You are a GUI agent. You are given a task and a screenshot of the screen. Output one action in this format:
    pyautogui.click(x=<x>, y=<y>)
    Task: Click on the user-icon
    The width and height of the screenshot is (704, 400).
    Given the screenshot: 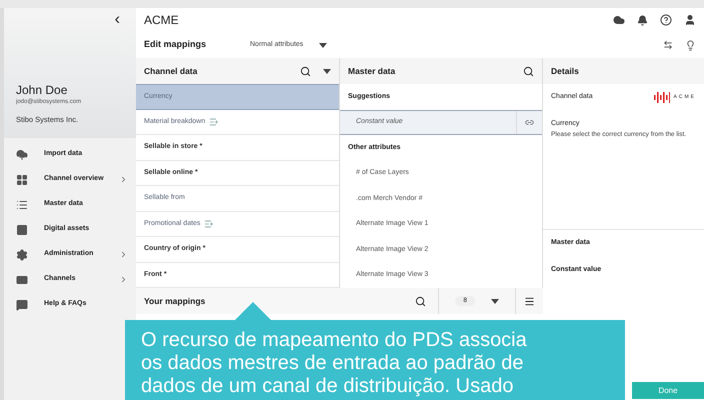 What is the action you would take?
    pyautogui.click(x=690, y=20)
    